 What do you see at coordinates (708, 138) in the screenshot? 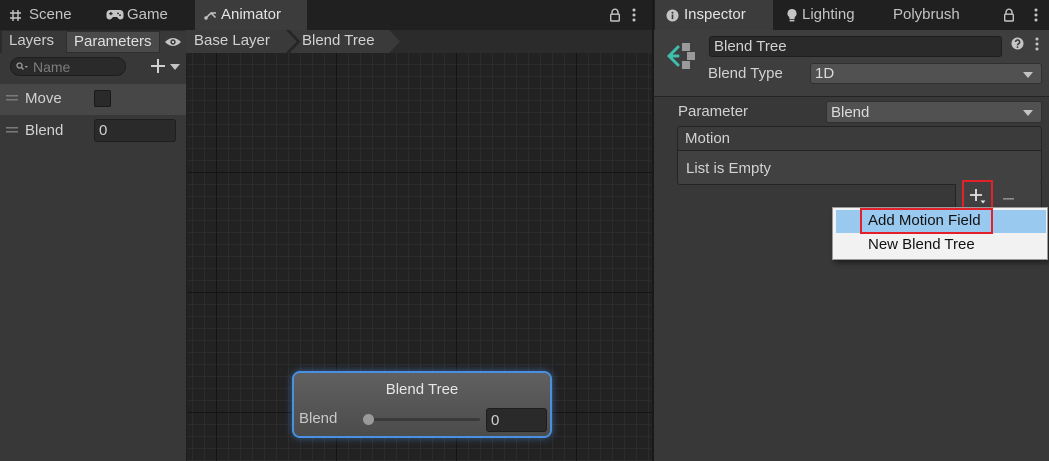
I see `motion-list-header-label: Motion` at bounding box center [708, 138].